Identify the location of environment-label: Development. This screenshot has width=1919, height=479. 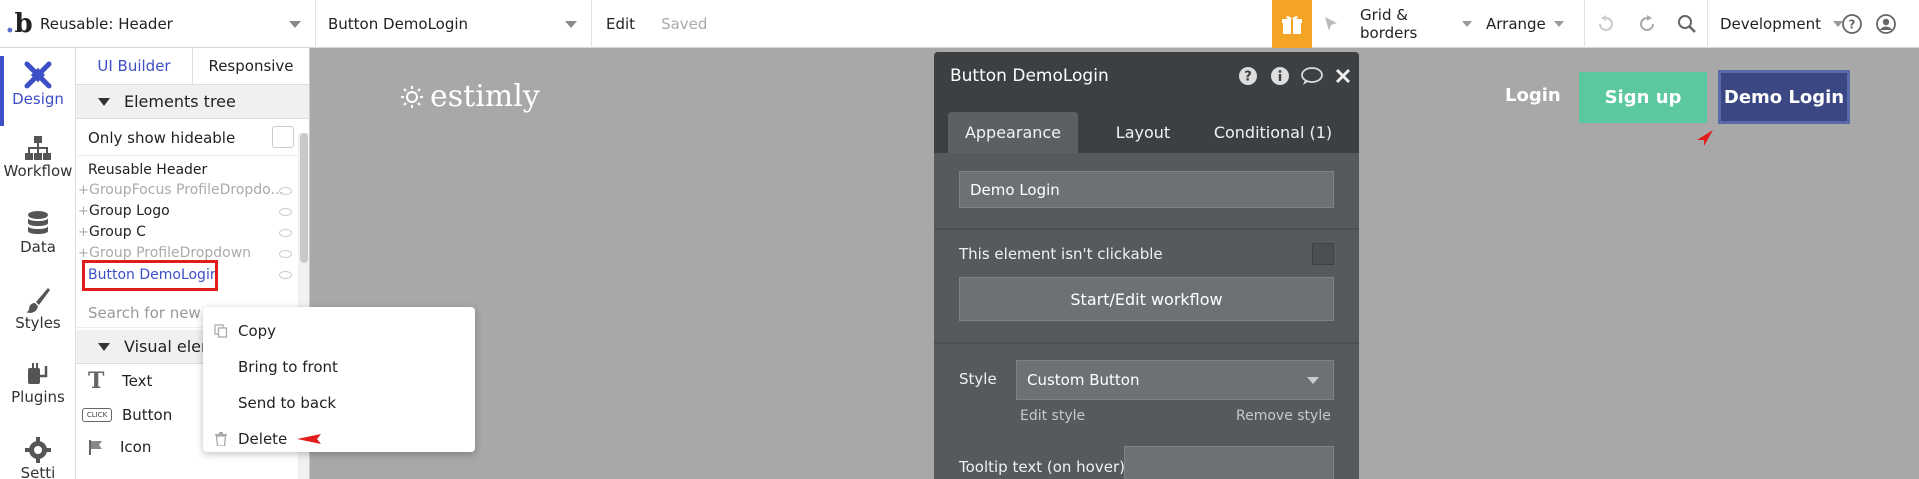
(1770, 24).